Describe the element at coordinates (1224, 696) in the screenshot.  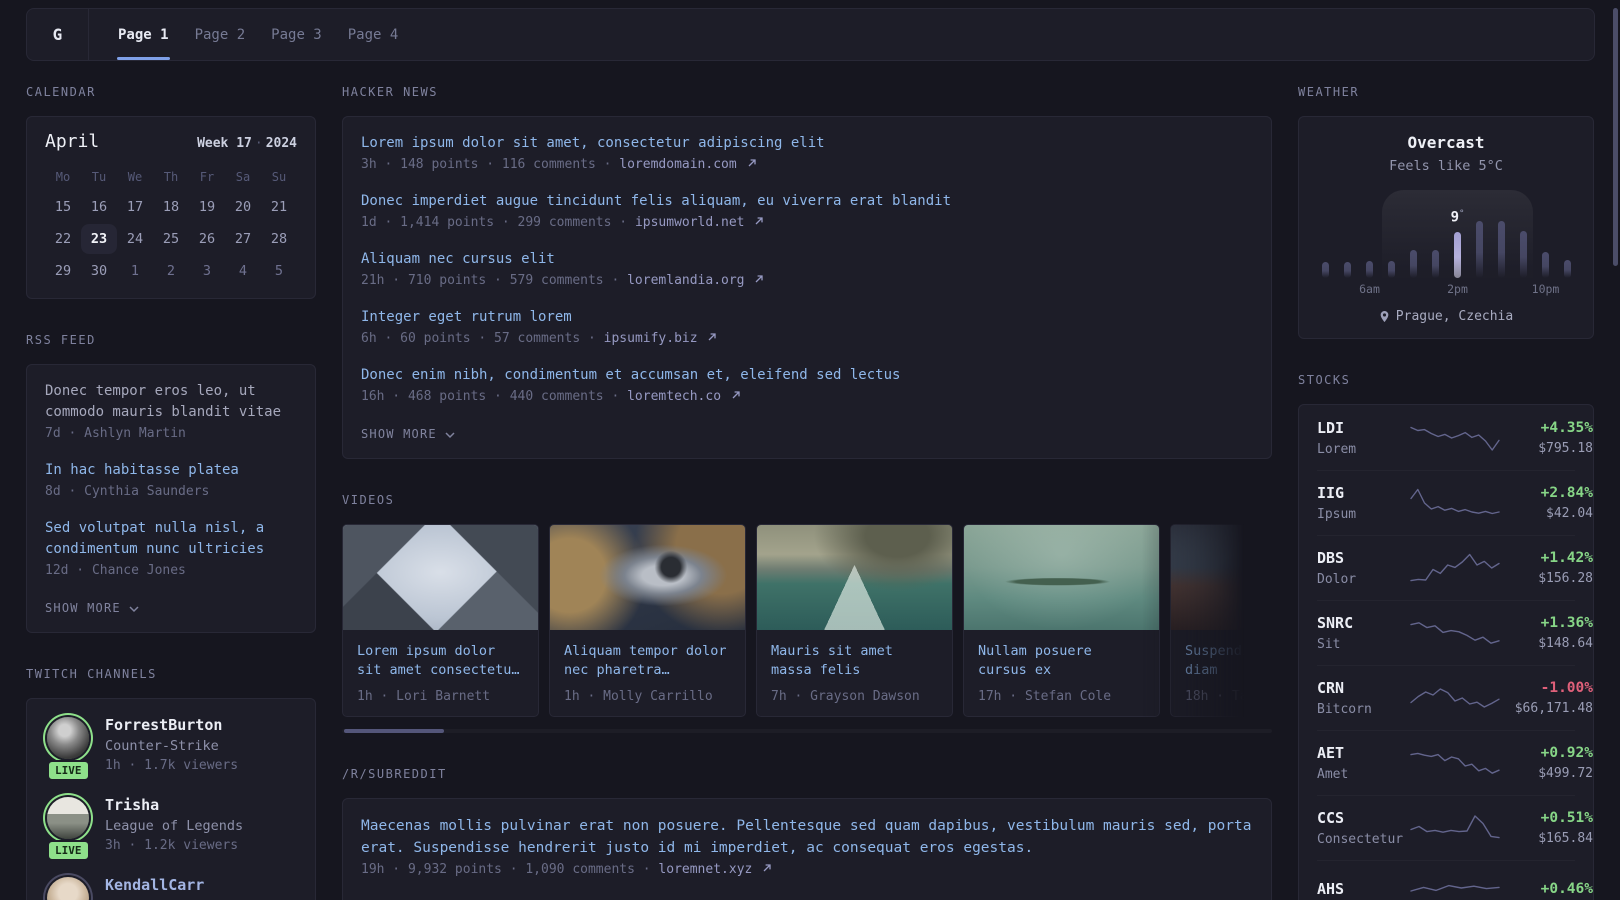
I see `video-meta: 18h · Tara` at that location.